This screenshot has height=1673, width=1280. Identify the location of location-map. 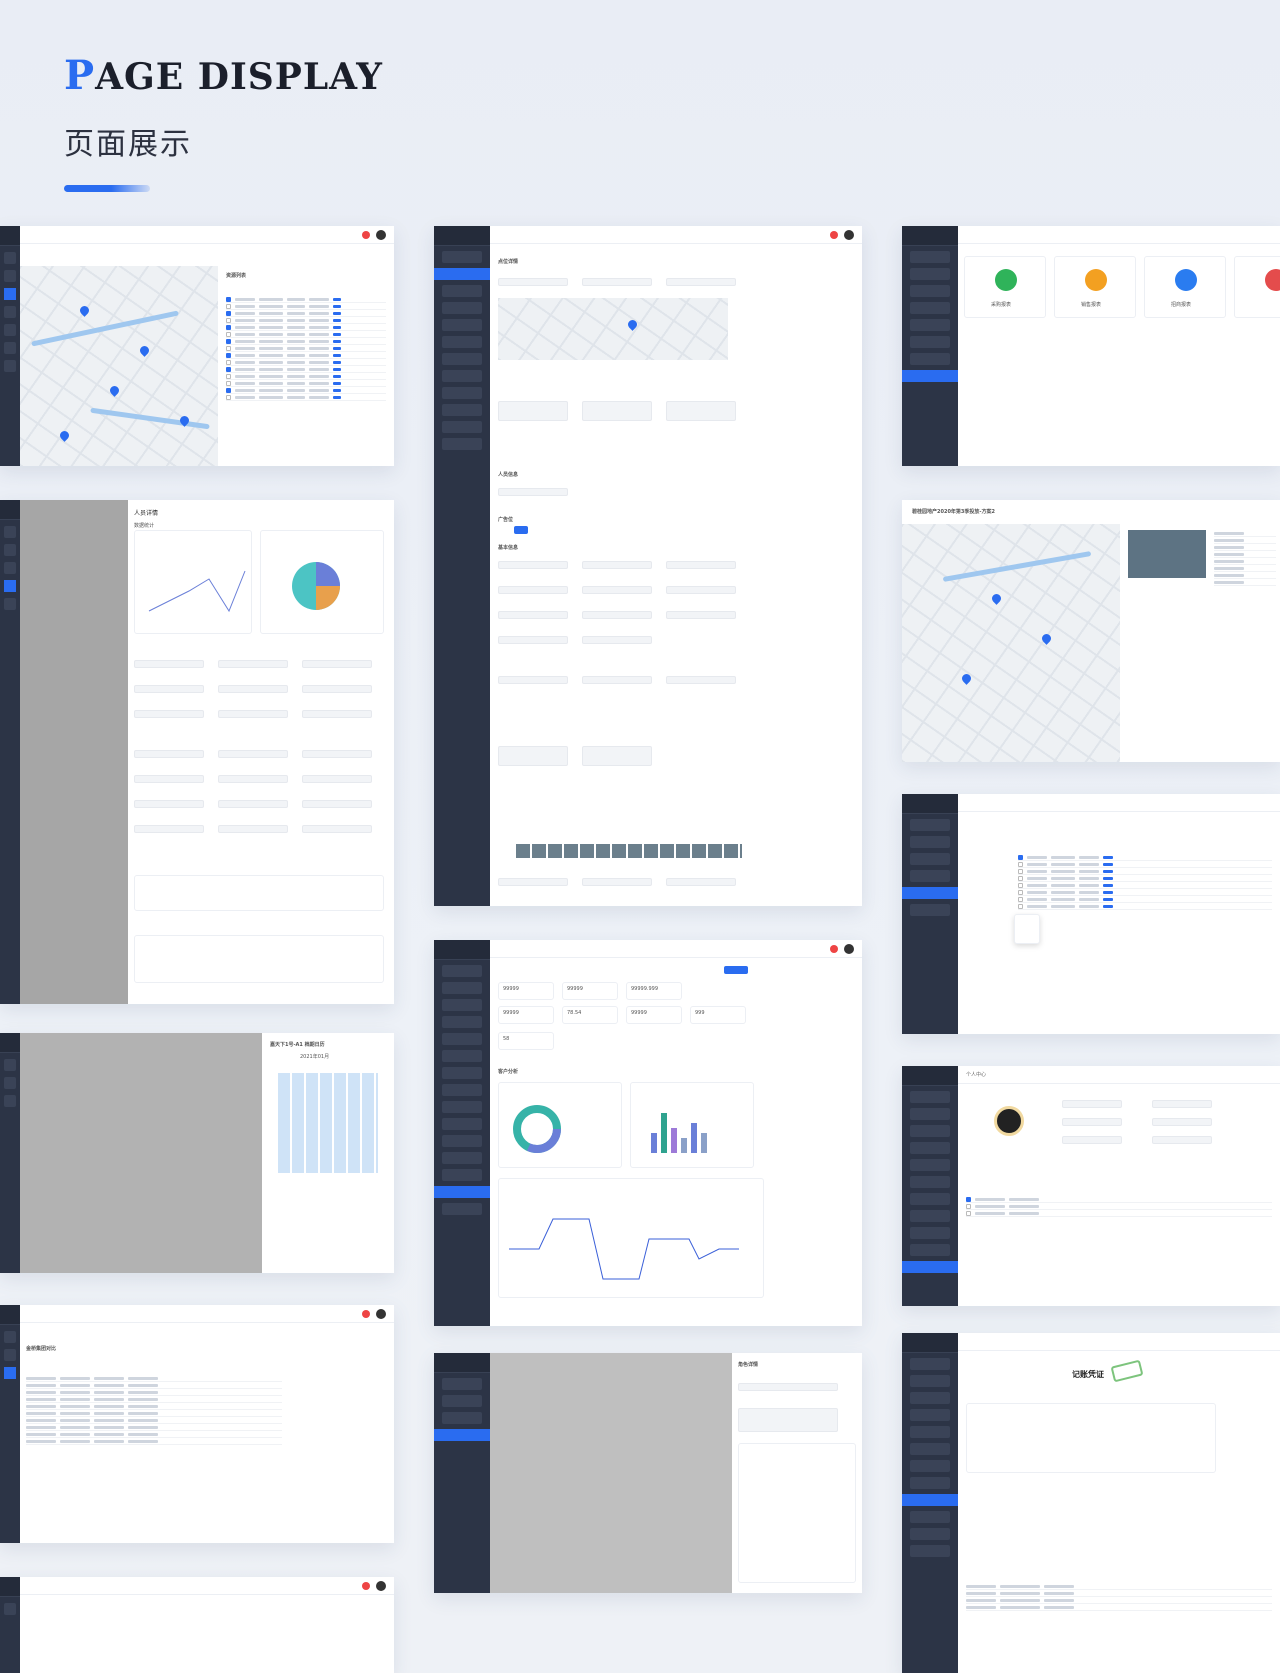
(613, 329).